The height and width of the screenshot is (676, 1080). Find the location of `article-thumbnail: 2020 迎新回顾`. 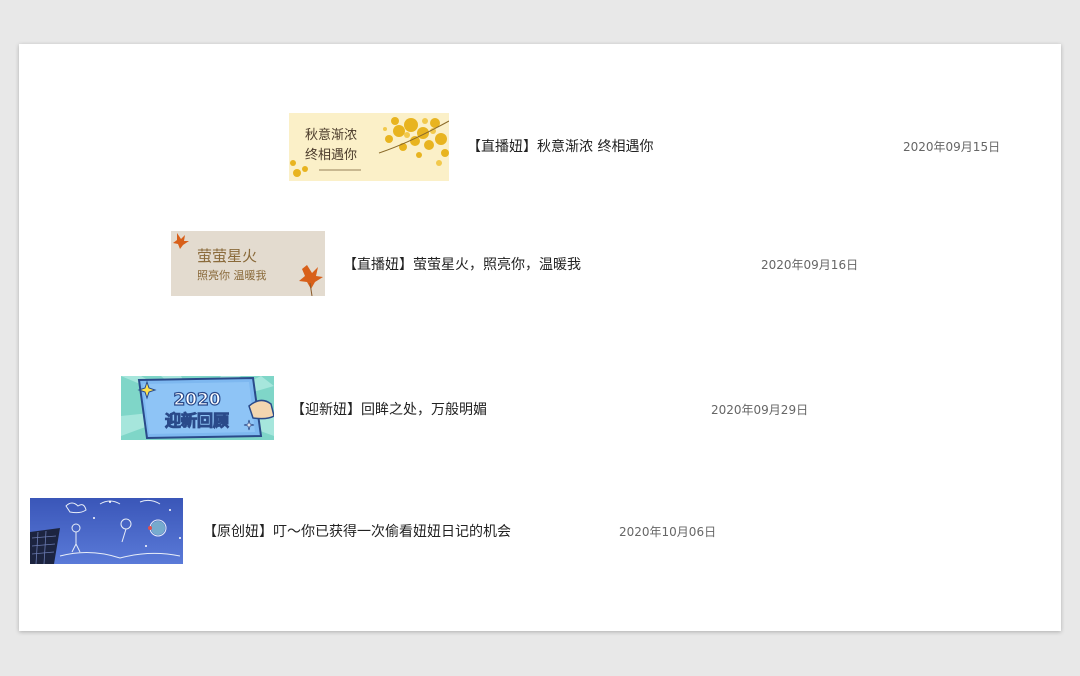

article-thumbnail: 2020 迎新回顾 is located at coordinates (197, 408).